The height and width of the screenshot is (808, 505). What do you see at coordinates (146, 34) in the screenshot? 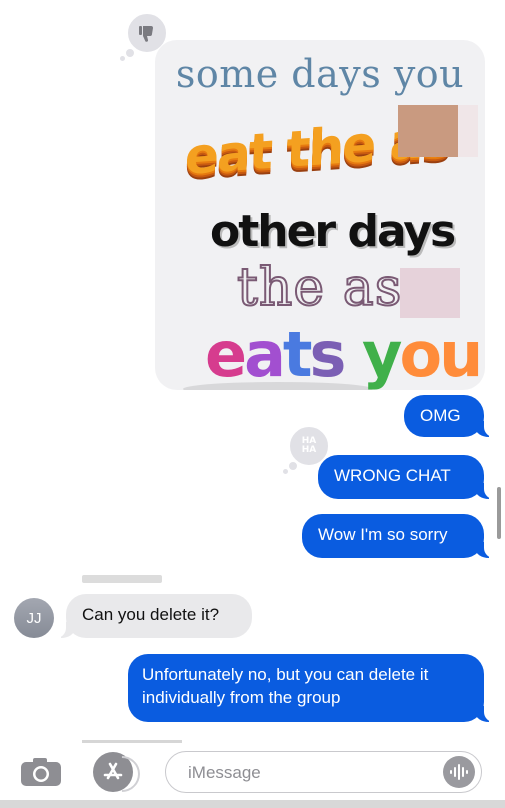
I see `thumbs-down-icon` at bounding box center [146, 34].